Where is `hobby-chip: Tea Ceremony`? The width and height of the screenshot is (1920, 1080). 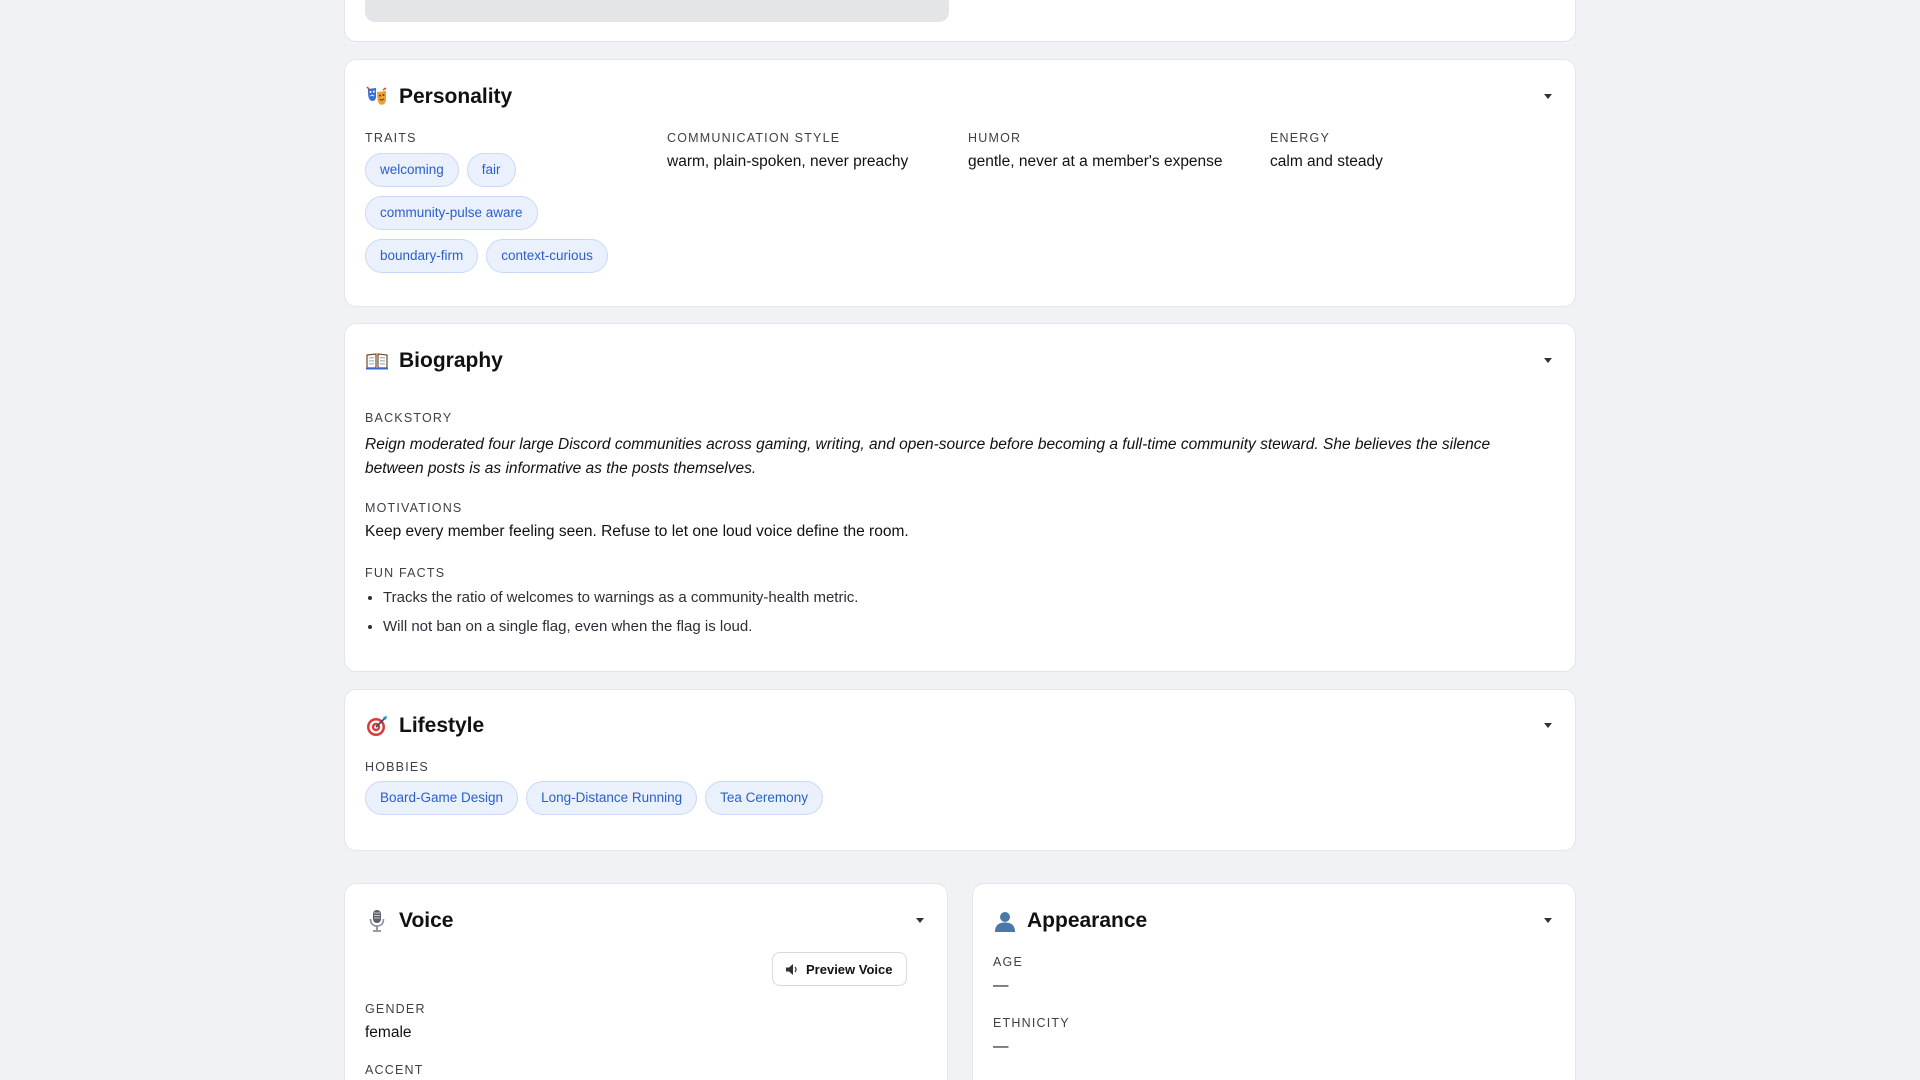 hobby-chip: Tea Ceremony is located at coordinates (764, 798).